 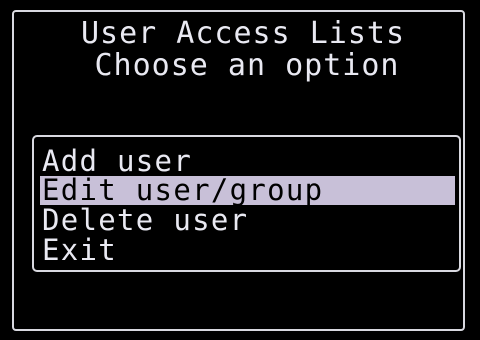 I want to click on menu-item-delete-user: Delete user, so click(x=247, y=220).